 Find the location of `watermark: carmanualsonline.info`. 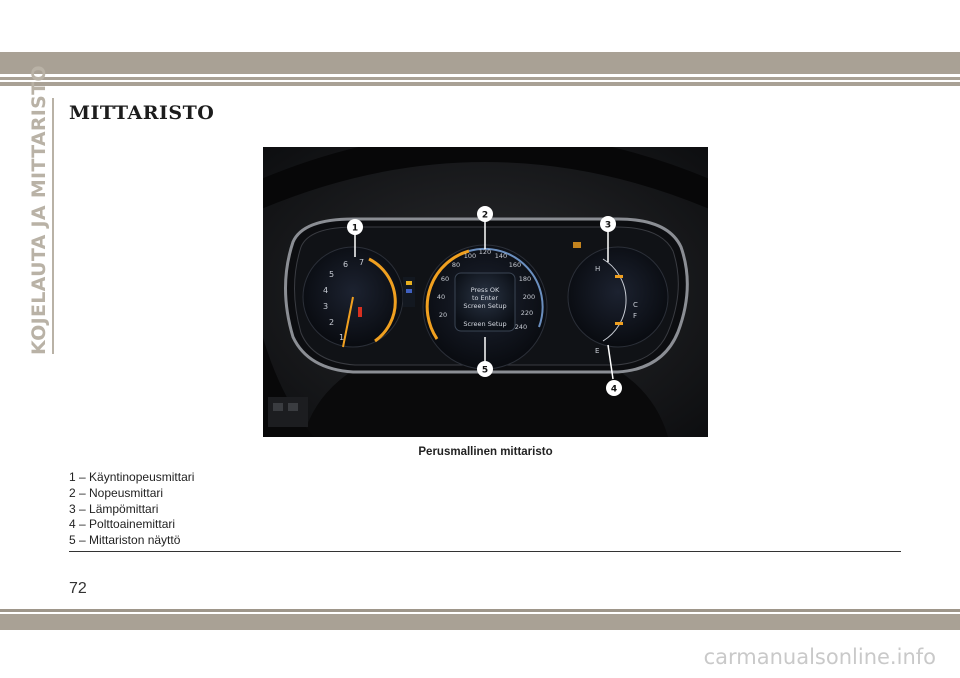

watermark: carmanualsonline.info is located at coordinates (819, 657).